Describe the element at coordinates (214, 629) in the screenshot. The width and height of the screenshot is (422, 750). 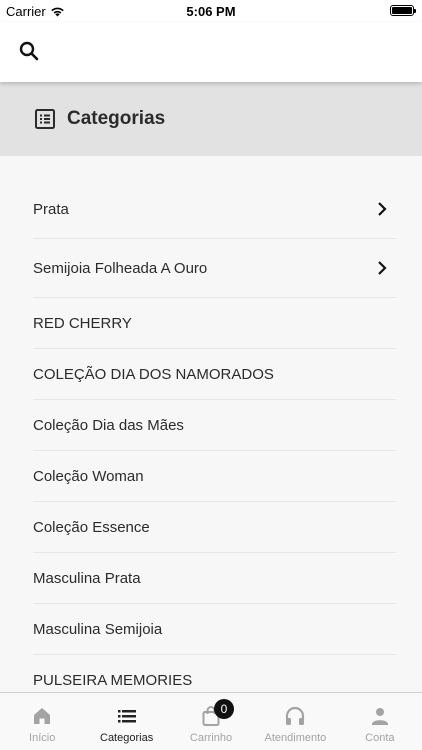
I see `category-item-masculina-semijoia: Masculina Semijoia` at that location.